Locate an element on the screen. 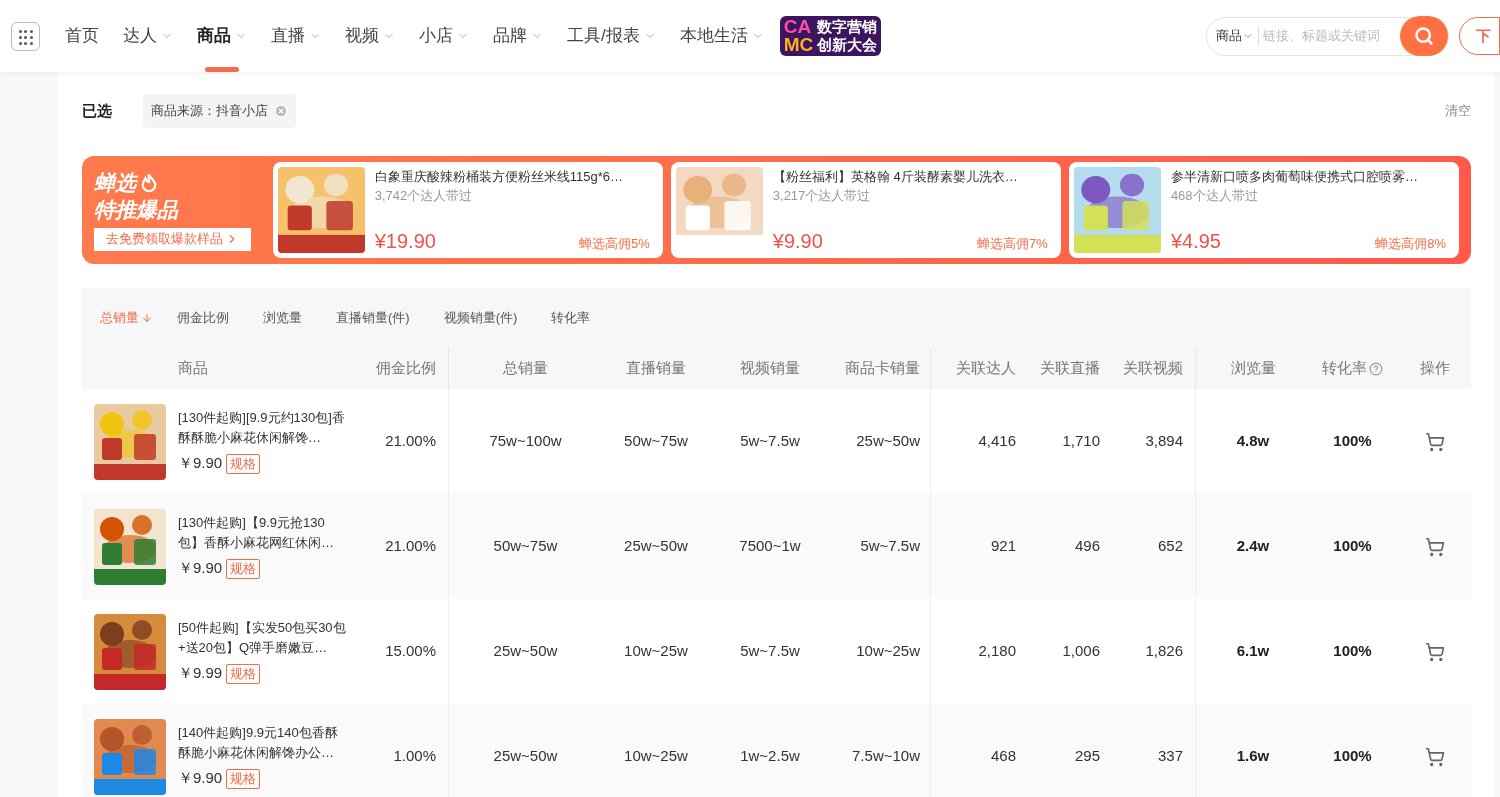 This screenshot has height=797, width=1500. column-header: 关联直播 is located at coordinates (1070, 368).